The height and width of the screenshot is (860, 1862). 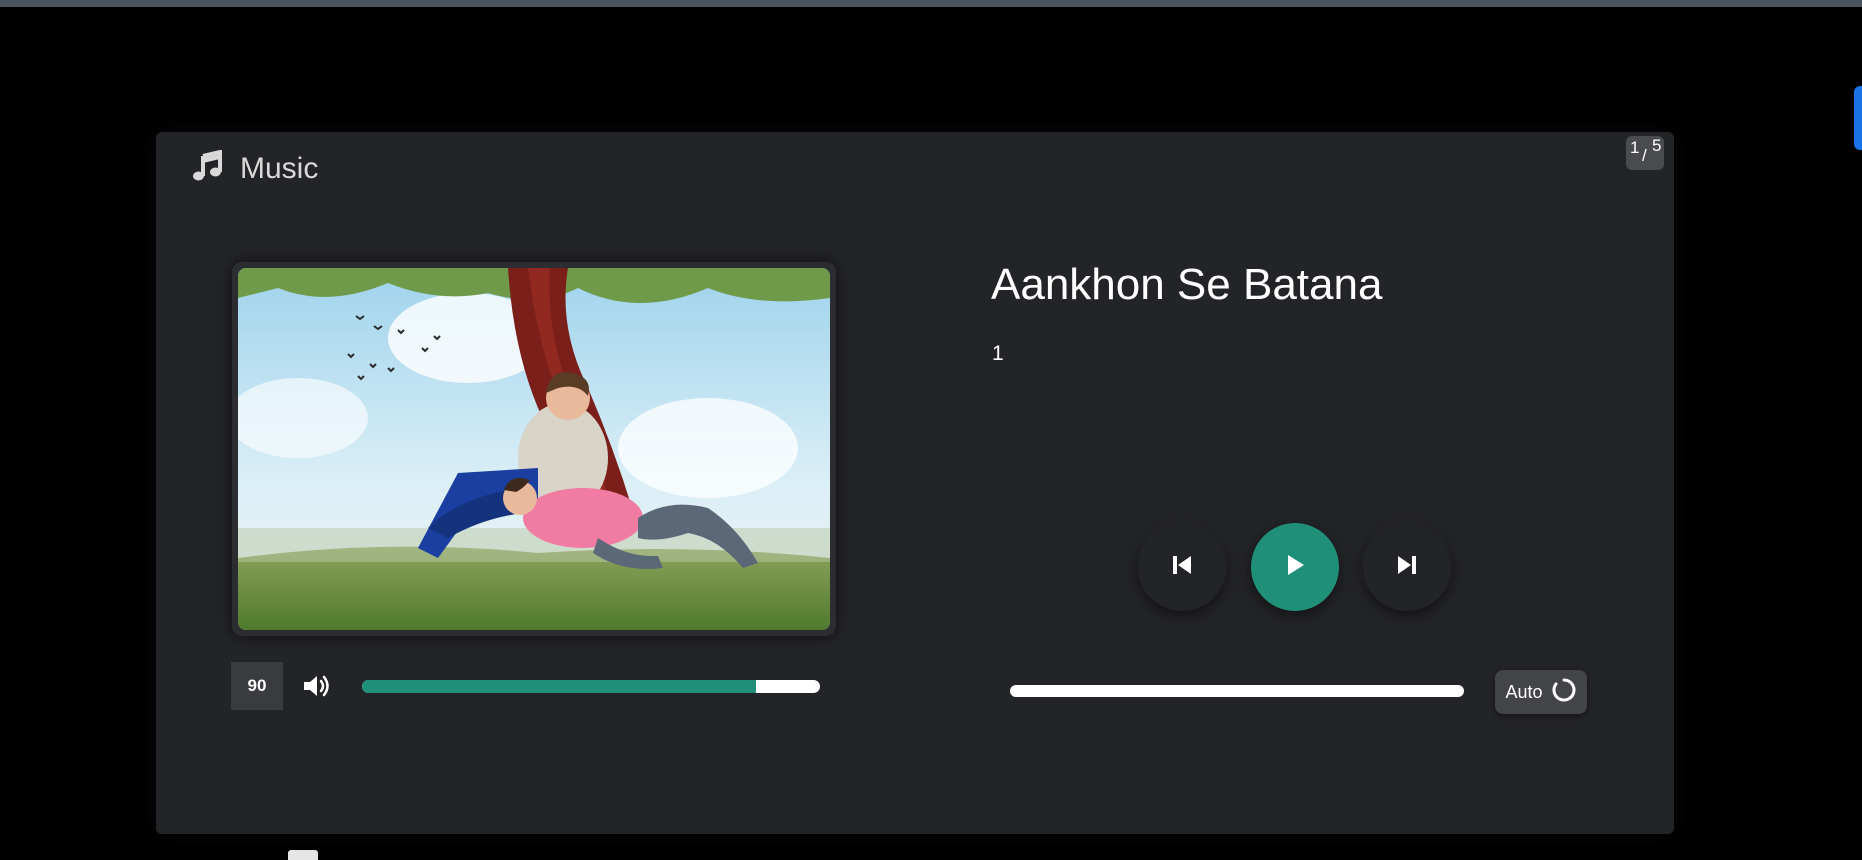 I want to click on play-icon, so click(x=1295, y=567).